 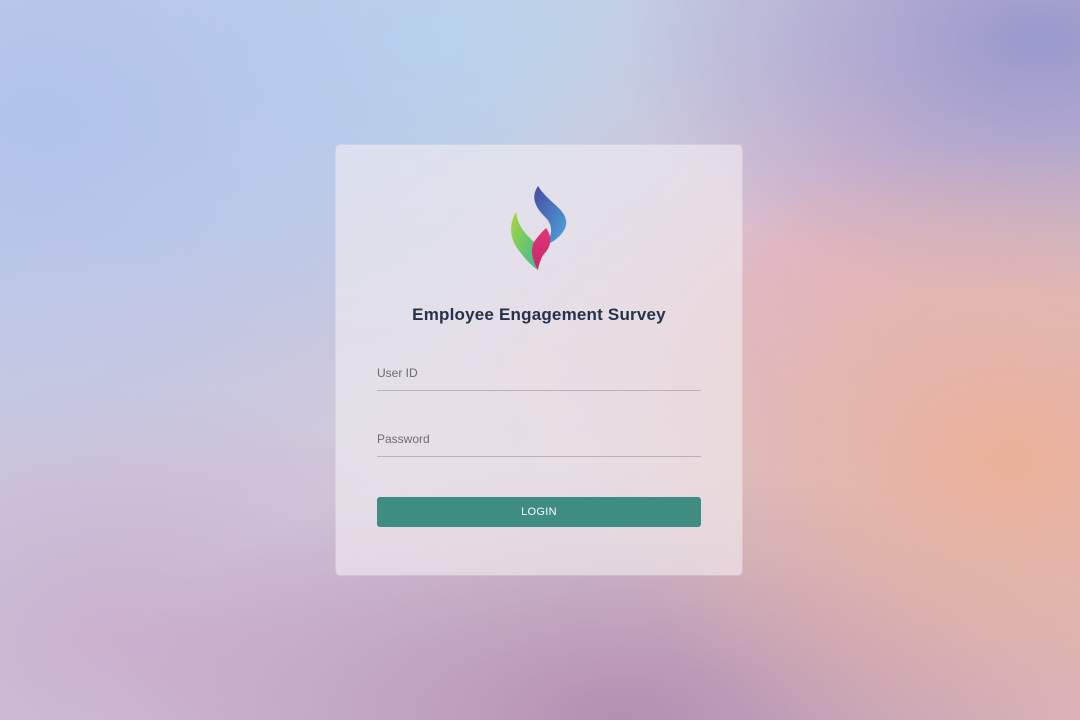 I want to click on user-id-input, so click(x=539, y=373).